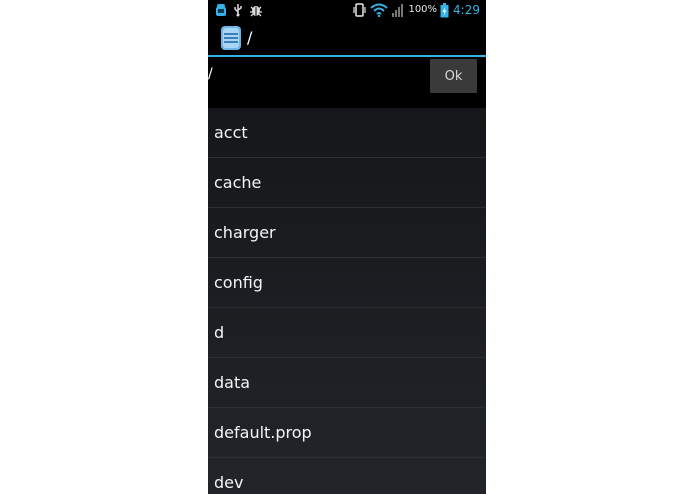 The width and height of the screenshot is (695, 494). I want to click on android-notification-icon, so click(221, 10).